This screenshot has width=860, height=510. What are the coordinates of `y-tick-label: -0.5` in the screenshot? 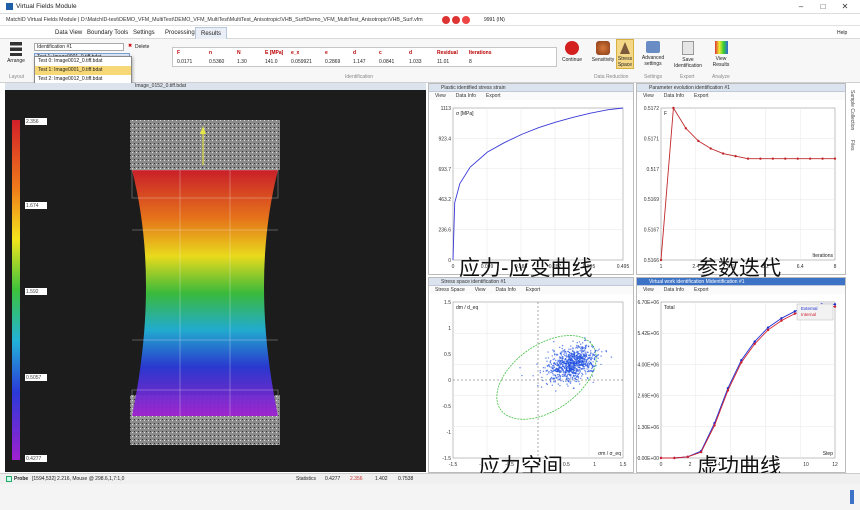 It's located at (446, 407).